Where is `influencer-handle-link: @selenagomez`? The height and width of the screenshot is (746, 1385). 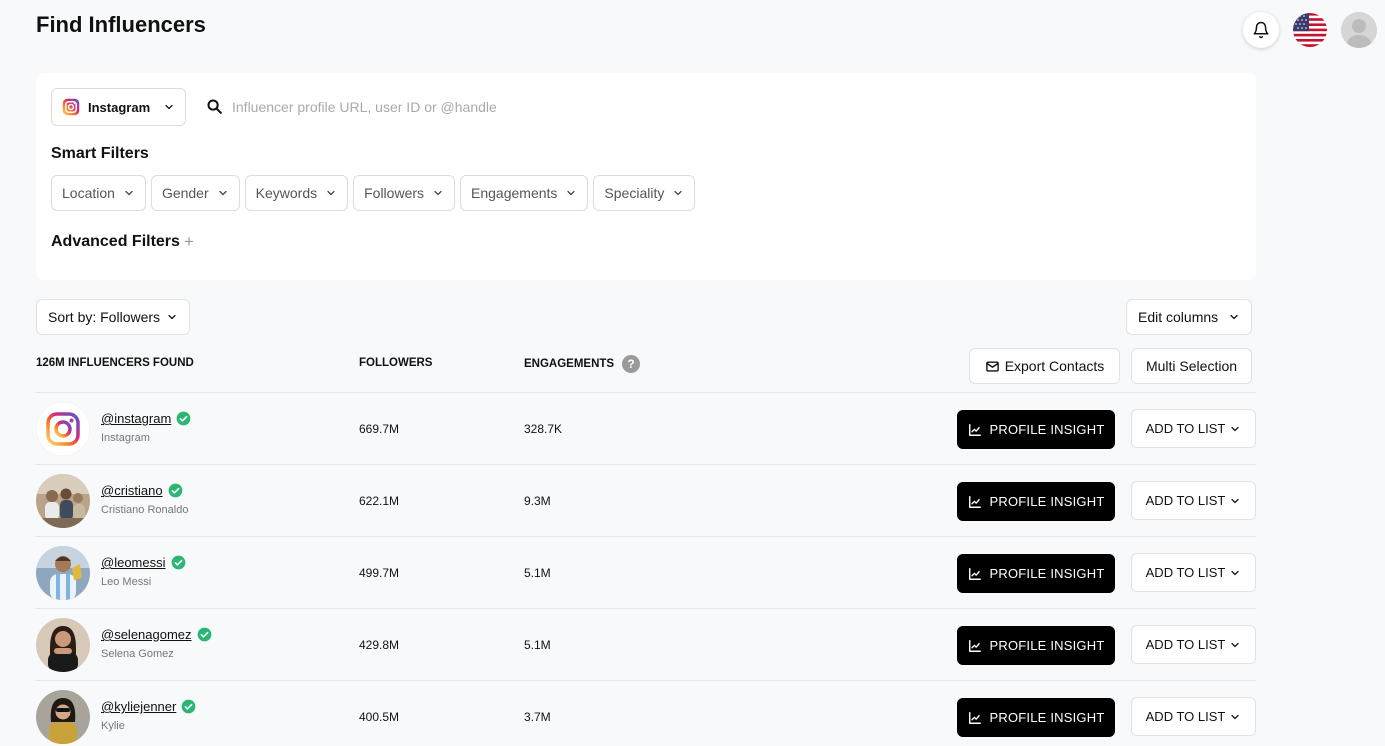 influencer-handle-link: @selenagomez is located at coordinates (146, 634).